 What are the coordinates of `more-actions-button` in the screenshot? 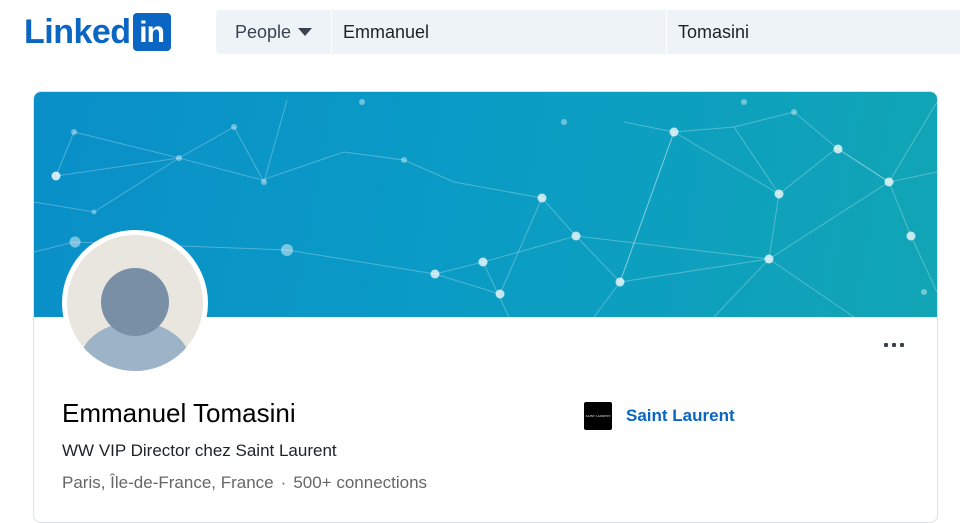 It's located at (894, 345).